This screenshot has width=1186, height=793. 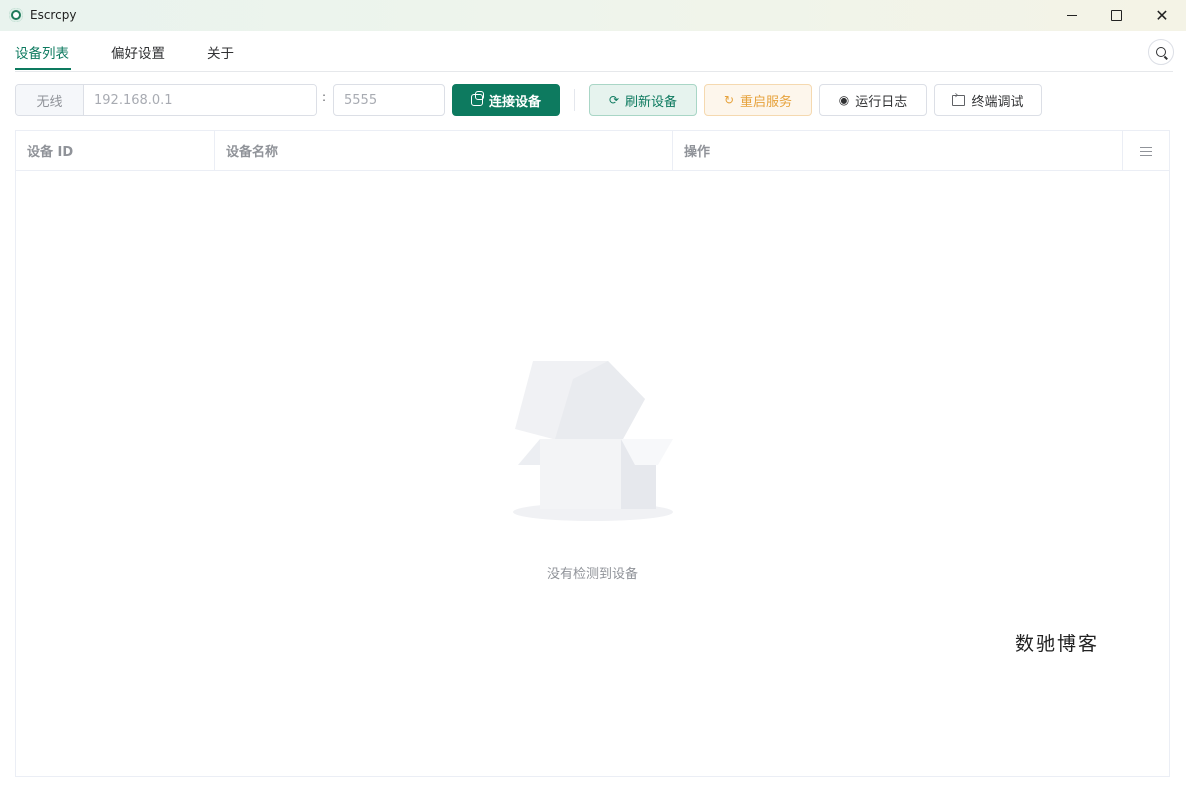 I want to click on table-header: 设备 ID 设备名称 操作, so click(x=592, y=151).